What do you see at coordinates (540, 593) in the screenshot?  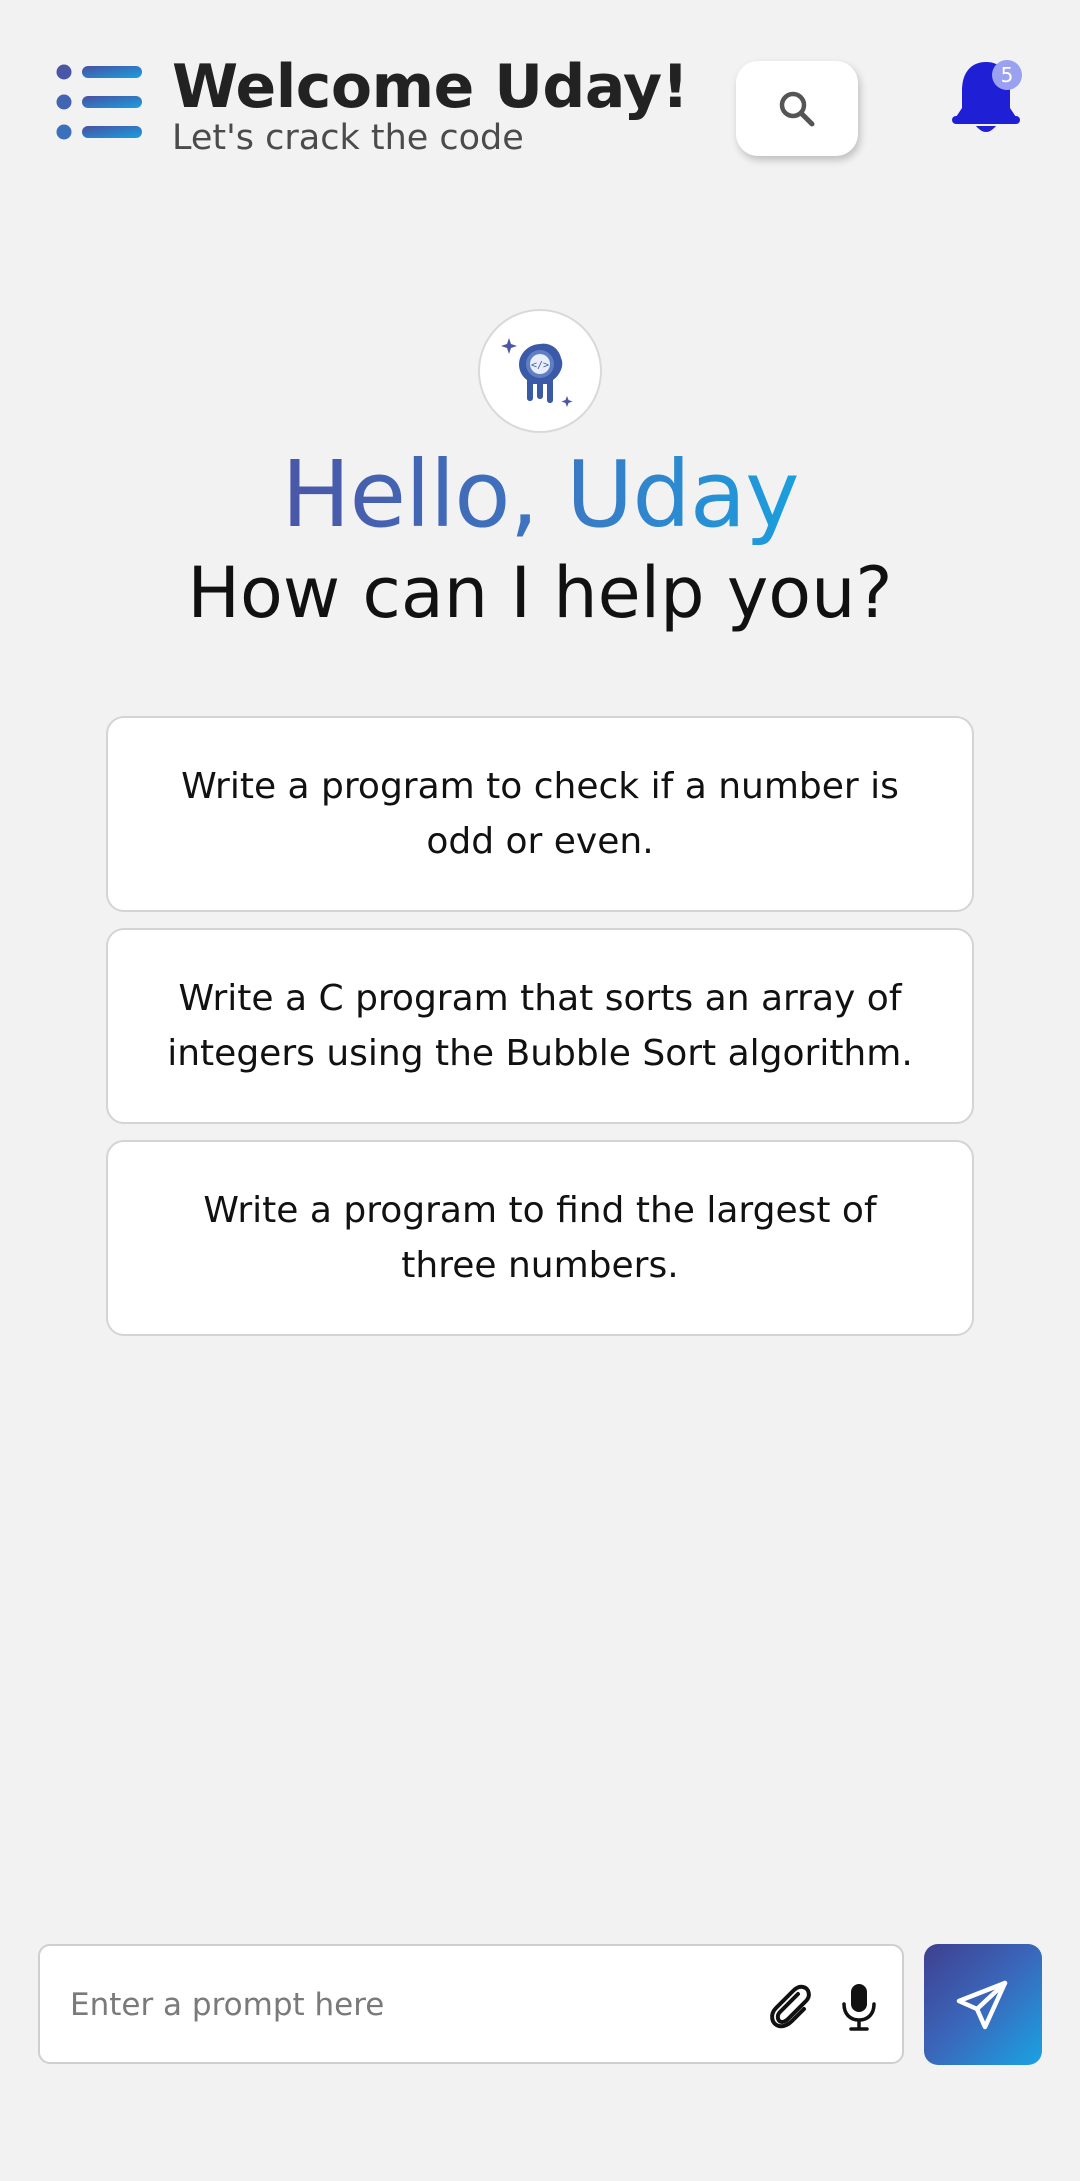 I see `greeting-question: How can I help you?` at bounding box center [540, 593].